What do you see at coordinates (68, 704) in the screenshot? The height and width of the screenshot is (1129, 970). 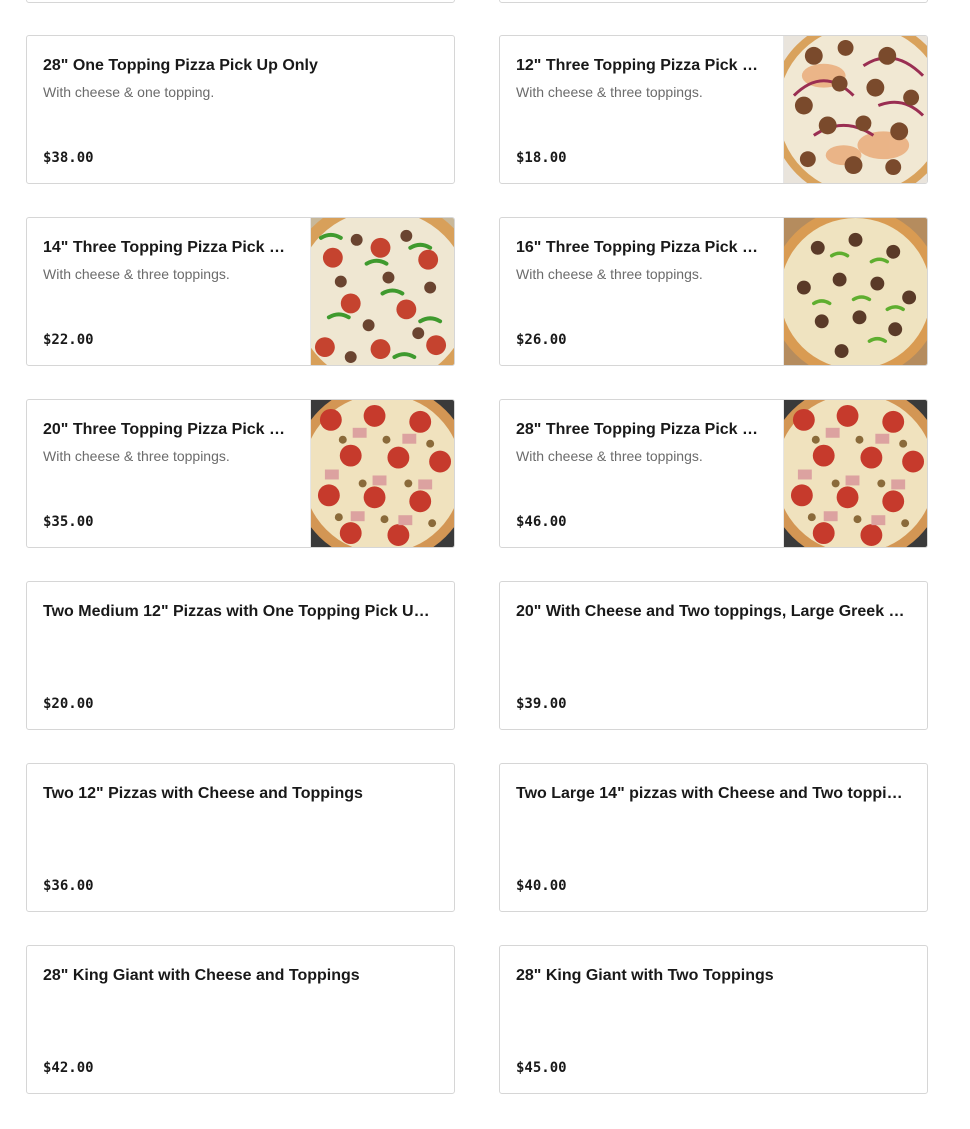 I see `menu-item-price: $20.00` at bounding box center [68, 704].